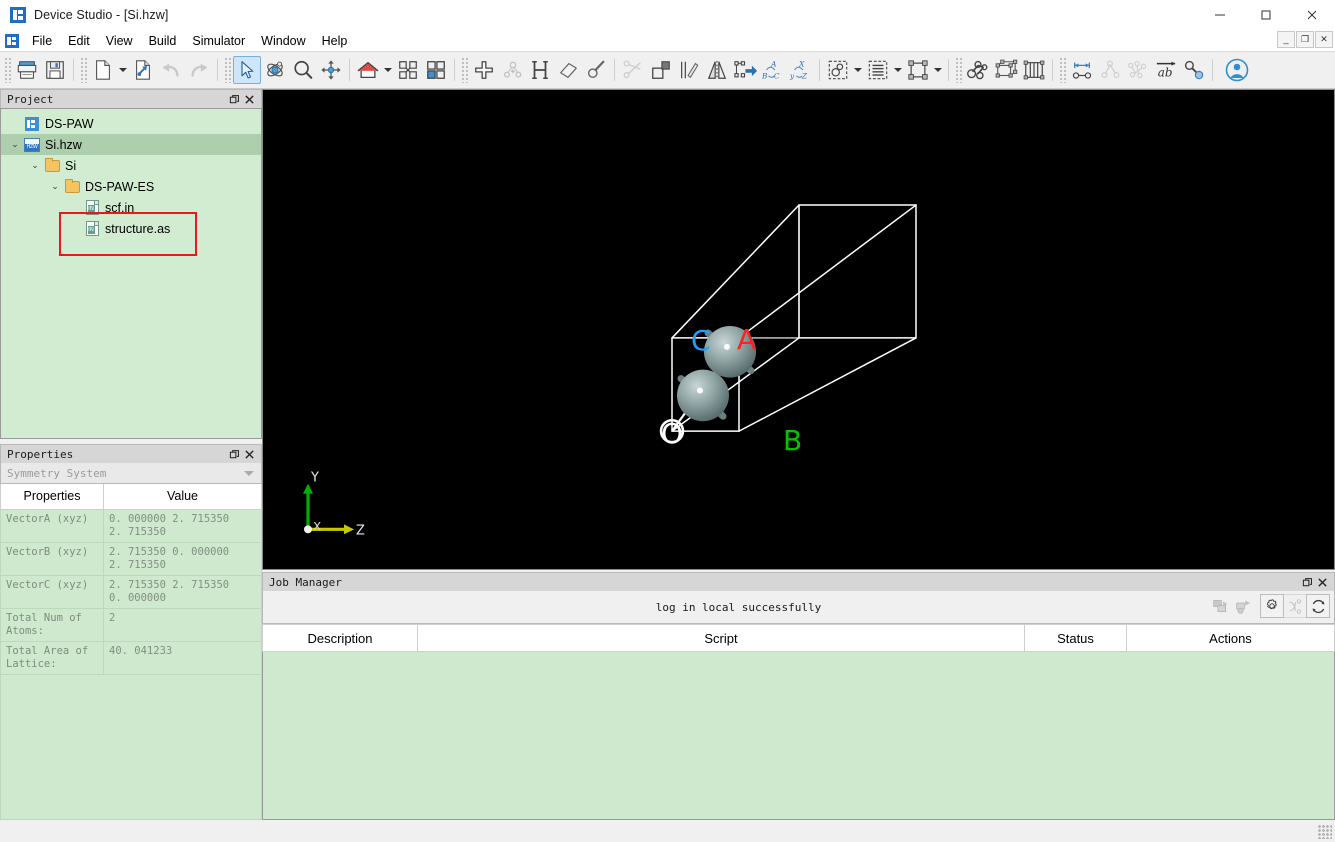 This screenshot has height=842, width=1335. Describe the element at coordinates (436, 70) in the screenshot. I see `tile-view-icon` at that location.